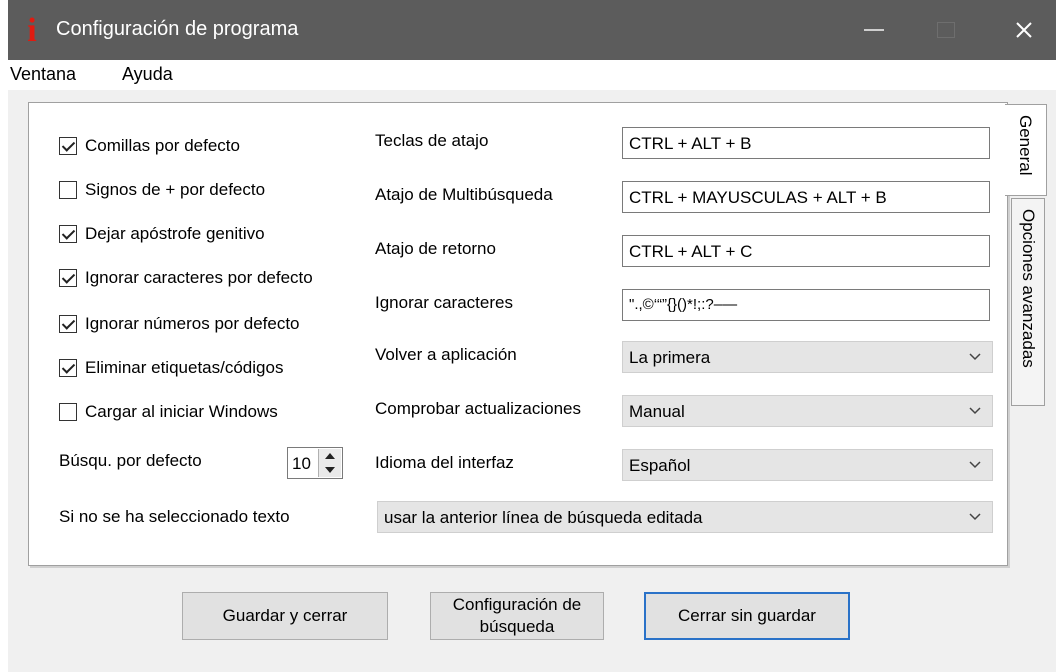 The image size is (1064, 672). What do you see at coordinates (68, 234) in the screenshot?
I see `checkbox-apostrofe` at bounding box center [68, 234].